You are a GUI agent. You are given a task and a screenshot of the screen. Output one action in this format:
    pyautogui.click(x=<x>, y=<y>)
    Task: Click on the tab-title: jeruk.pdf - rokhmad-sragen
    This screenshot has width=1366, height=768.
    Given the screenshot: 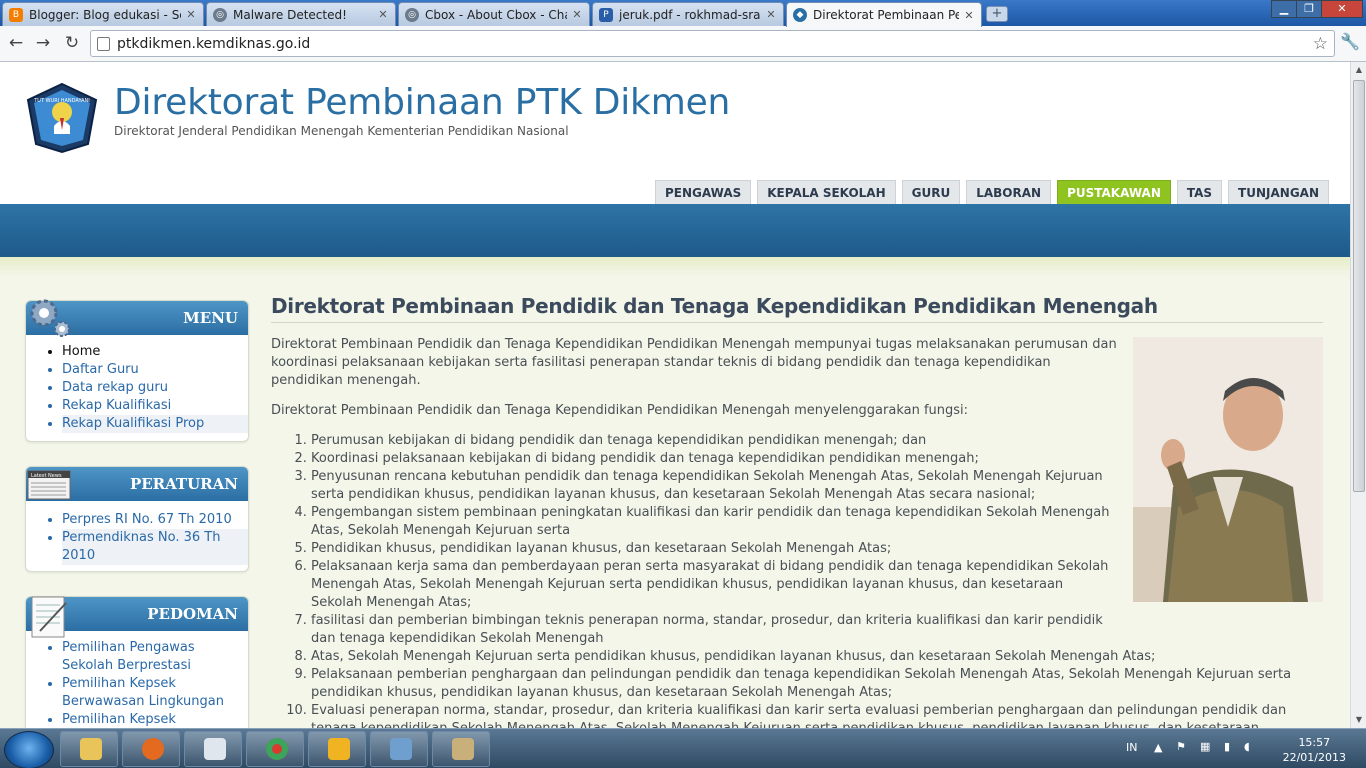 What is the action you would take?
    pyautogui.click(x=690, y=14)
    